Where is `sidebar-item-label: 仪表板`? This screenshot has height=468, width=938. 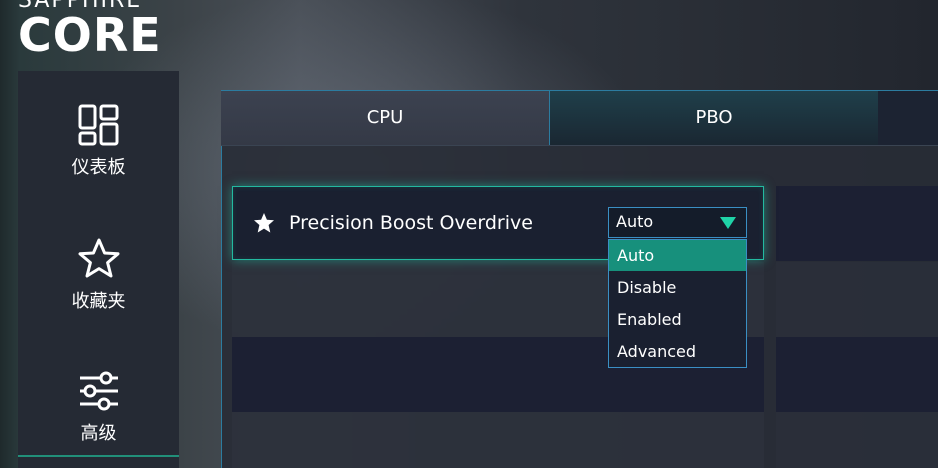 sidebar-item-label: 仪表板 is located at coordinates (98, 167).